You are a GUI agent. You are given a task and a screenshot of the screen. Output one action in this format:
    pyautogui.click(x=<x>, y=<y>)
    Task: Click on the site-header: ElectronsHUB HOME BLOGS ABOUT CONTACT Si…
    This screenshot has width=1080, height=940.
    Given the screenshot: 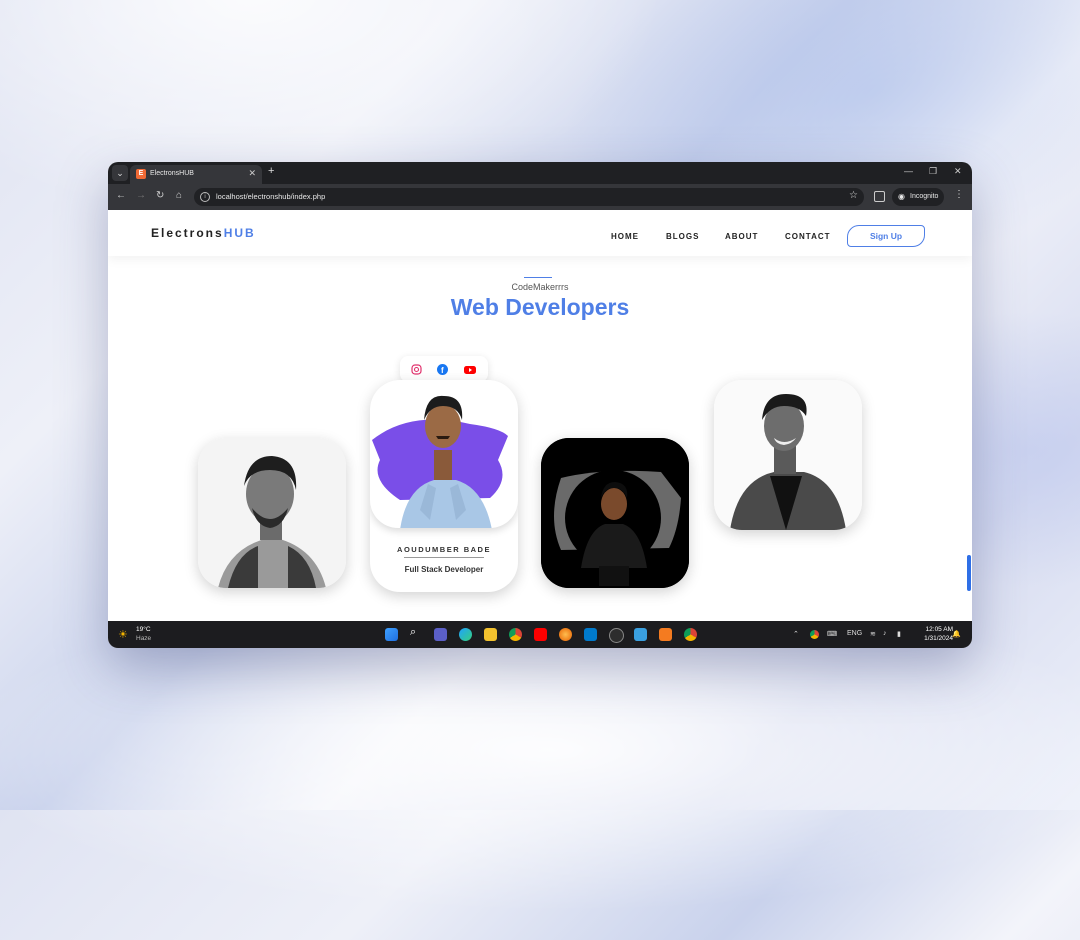 What is the action you would take?
    pyautogui.click(x=540, y=233)
    